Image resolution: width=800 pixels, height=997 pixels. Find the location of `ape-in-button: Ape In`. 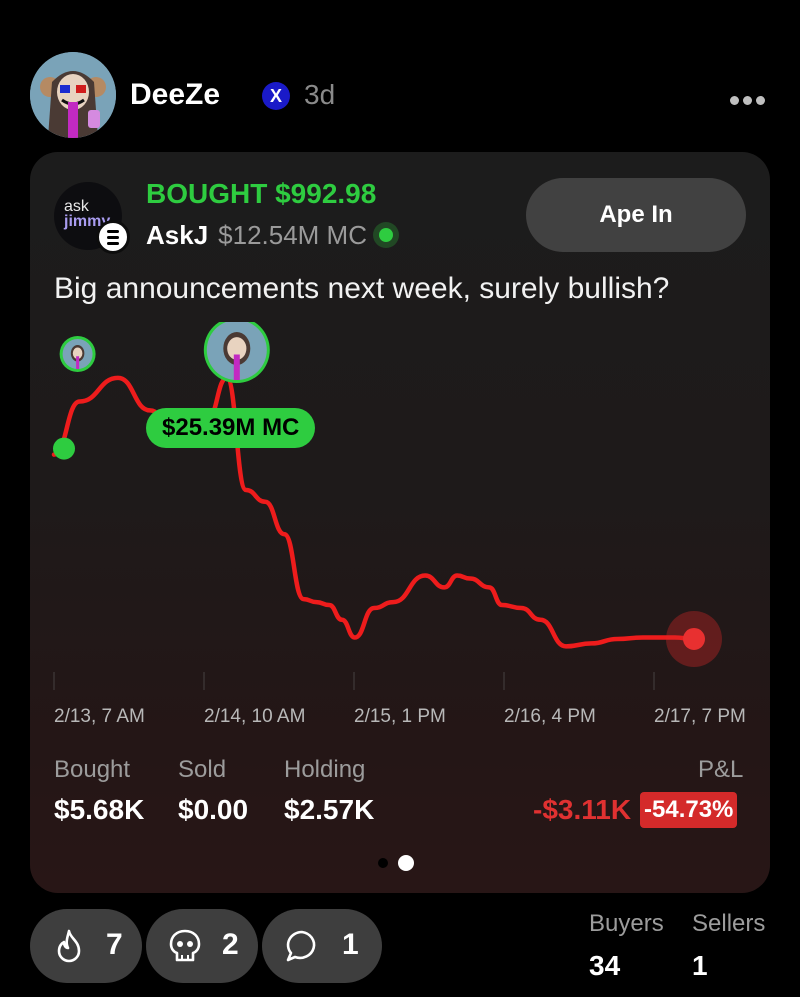

ape-in-button: Ape In is located at coordinates (636, 215).